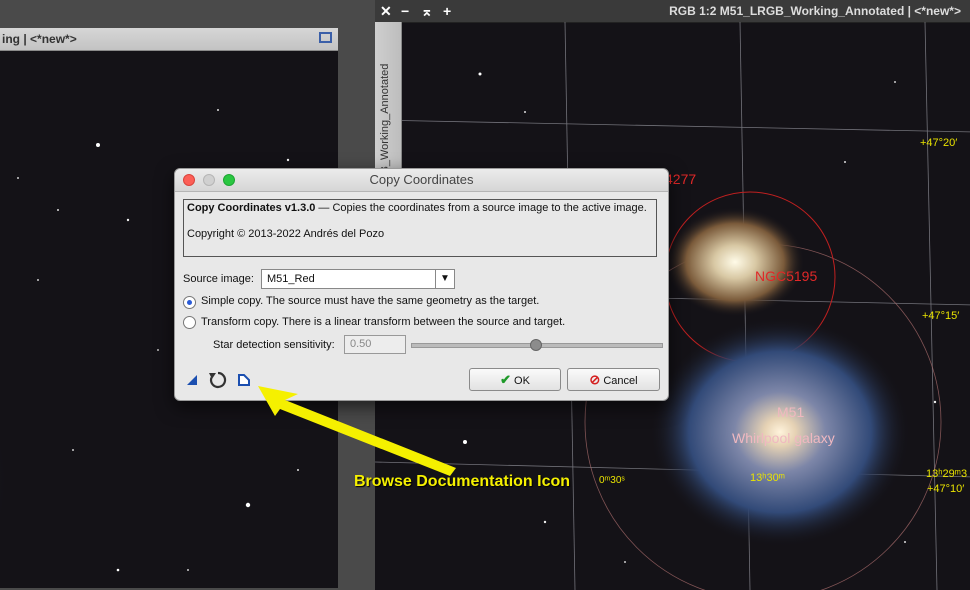 Image resolution: width=970 pixels, height=590 pixels. I want to click on callout-arrow, so click(357, 431).